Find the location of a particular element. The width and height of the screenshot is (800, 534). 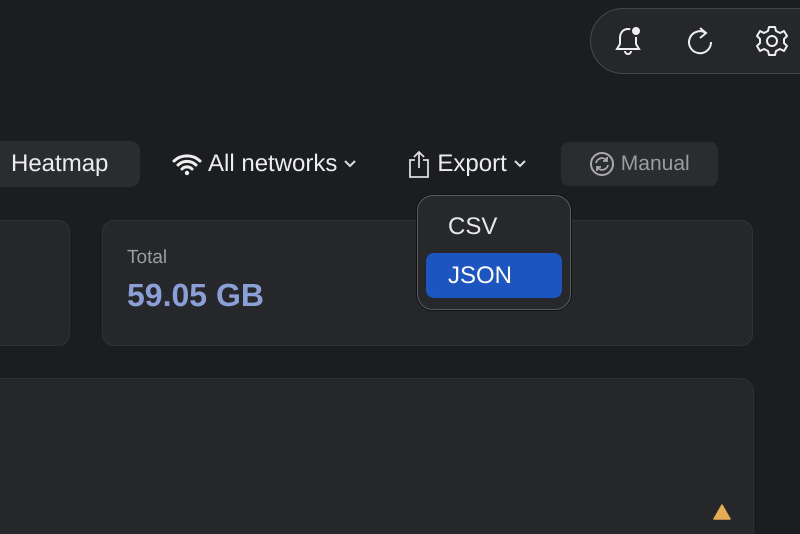

heatmap-button: Heatmap is located at coordinates (70, 164).